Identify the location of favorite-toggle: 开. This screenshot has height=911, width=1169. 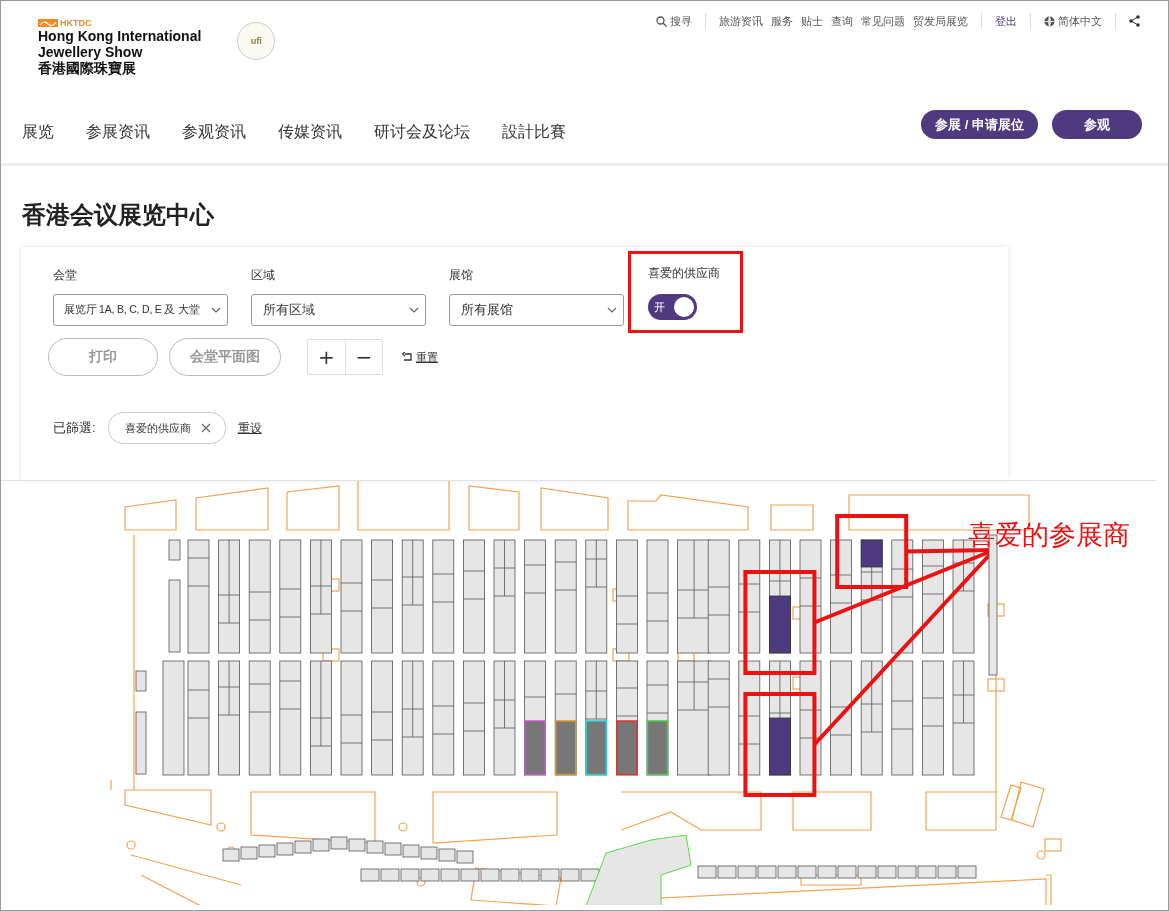
(672, 307).